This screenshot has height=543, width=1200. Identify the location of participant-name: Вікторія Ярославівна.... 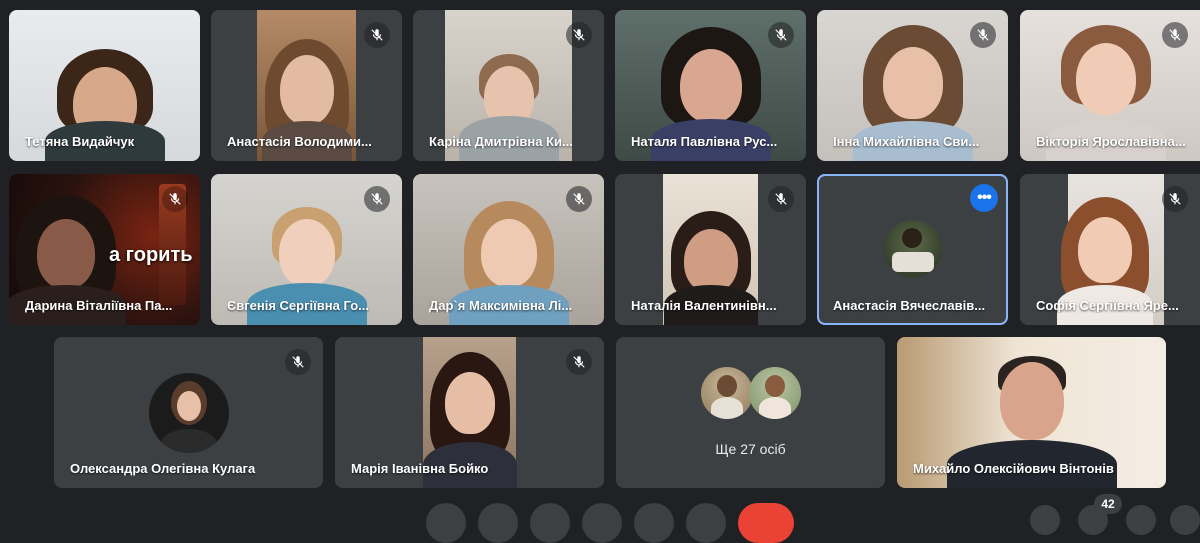
(1111, 141).